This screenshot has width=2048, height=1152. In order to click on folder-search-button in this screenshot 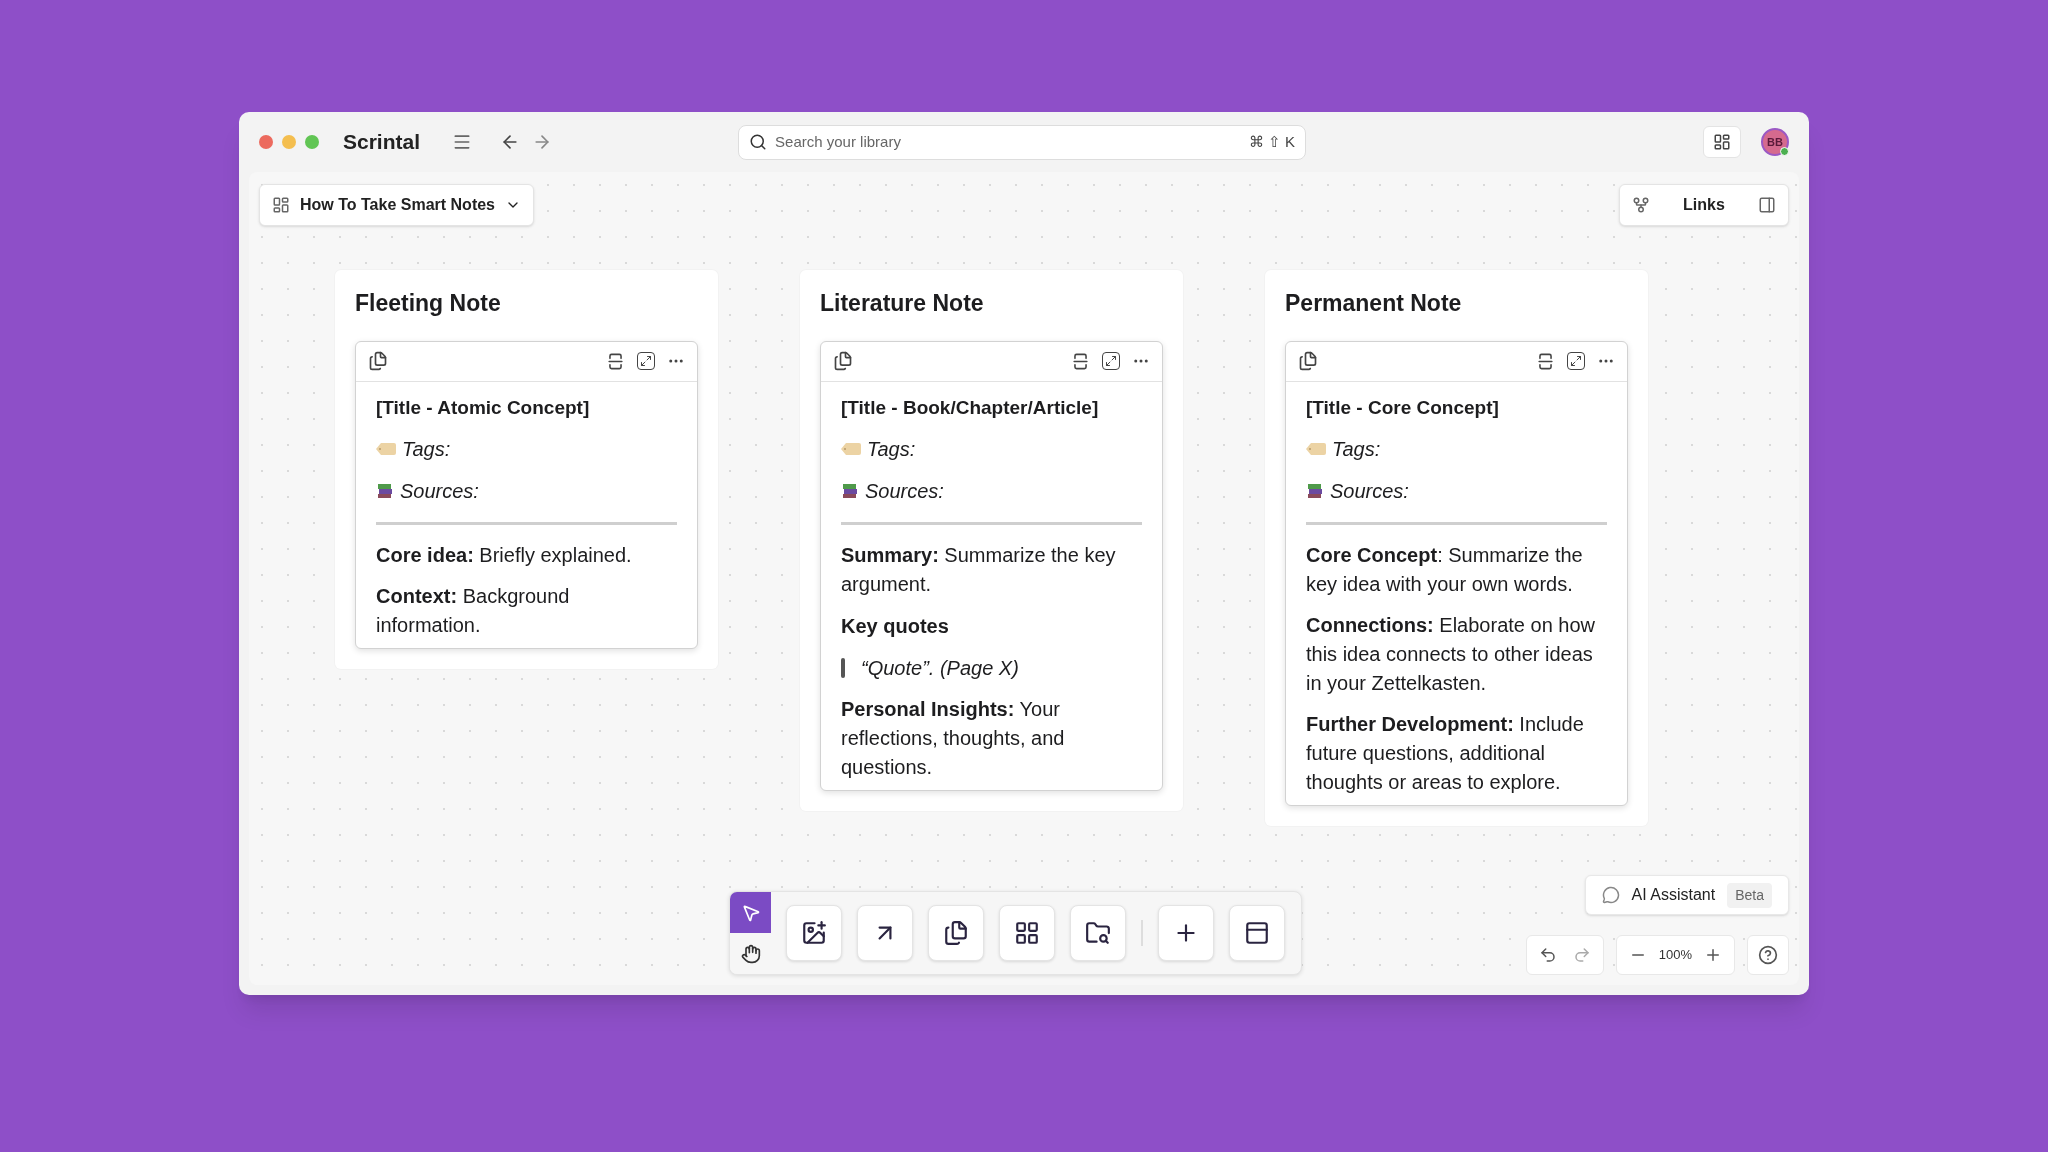, I will do `click(1098, 933)`.